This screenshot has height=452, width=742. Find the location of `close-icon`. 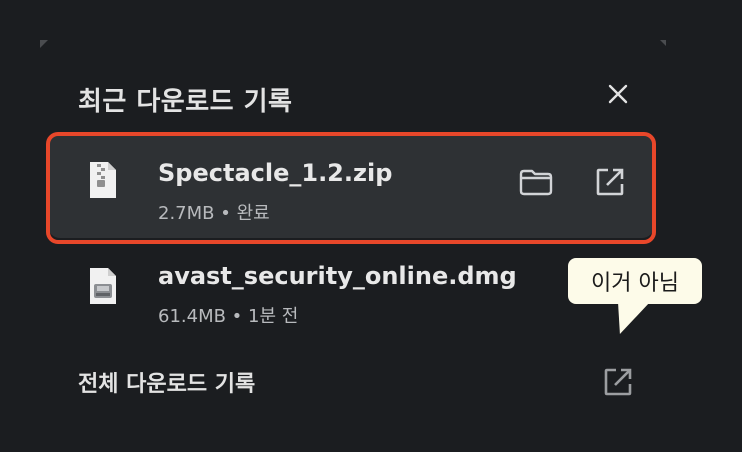

close-icon is located at coordinates (618, 94).